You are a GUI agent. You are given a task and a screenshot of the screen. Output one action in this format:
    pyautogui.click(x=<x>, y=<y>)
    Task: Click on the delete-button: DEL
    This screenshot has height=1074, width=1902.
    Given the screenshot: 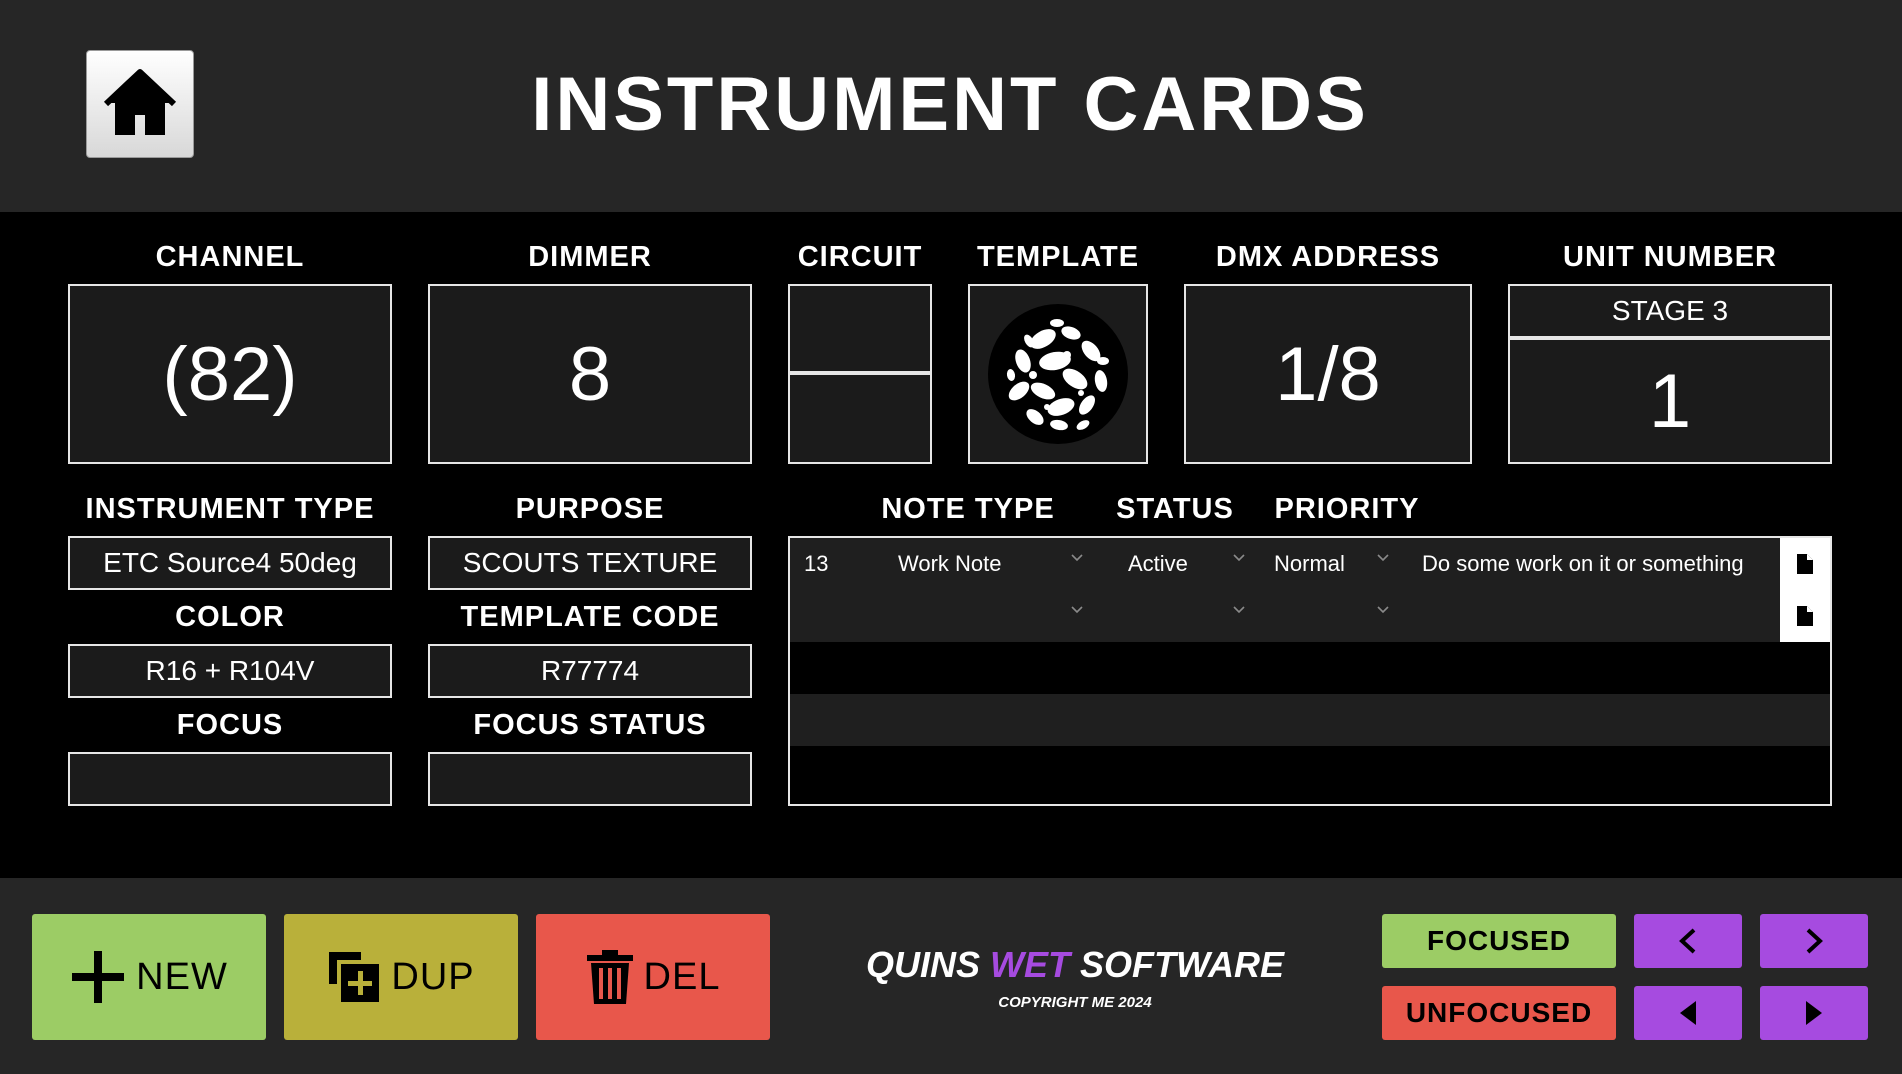 What is the action you would take?
    pyautogui.click(x=653, y=977)
    